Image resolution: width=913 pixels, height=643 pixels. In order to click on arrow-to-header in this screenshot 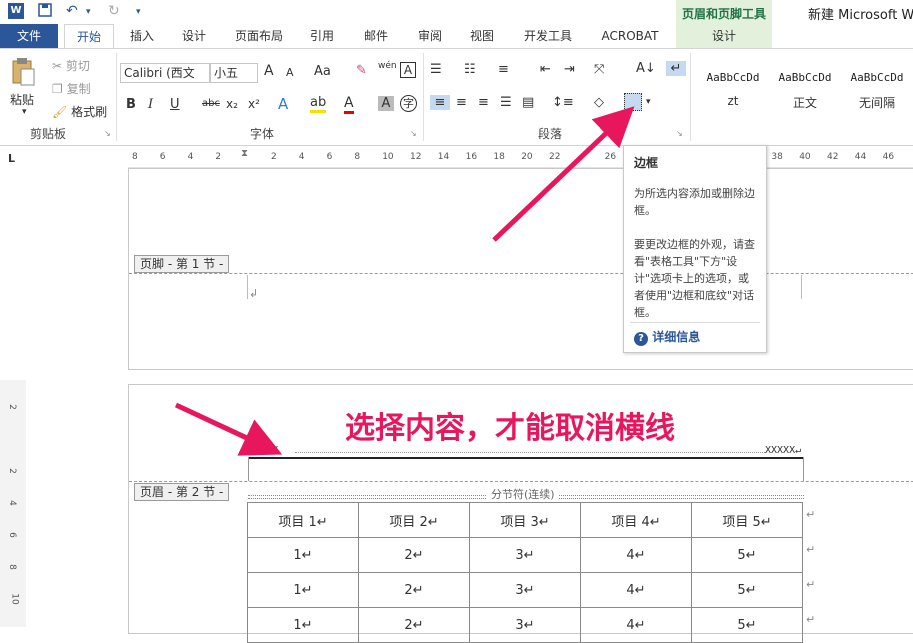, I will do `click(228, 429)`.